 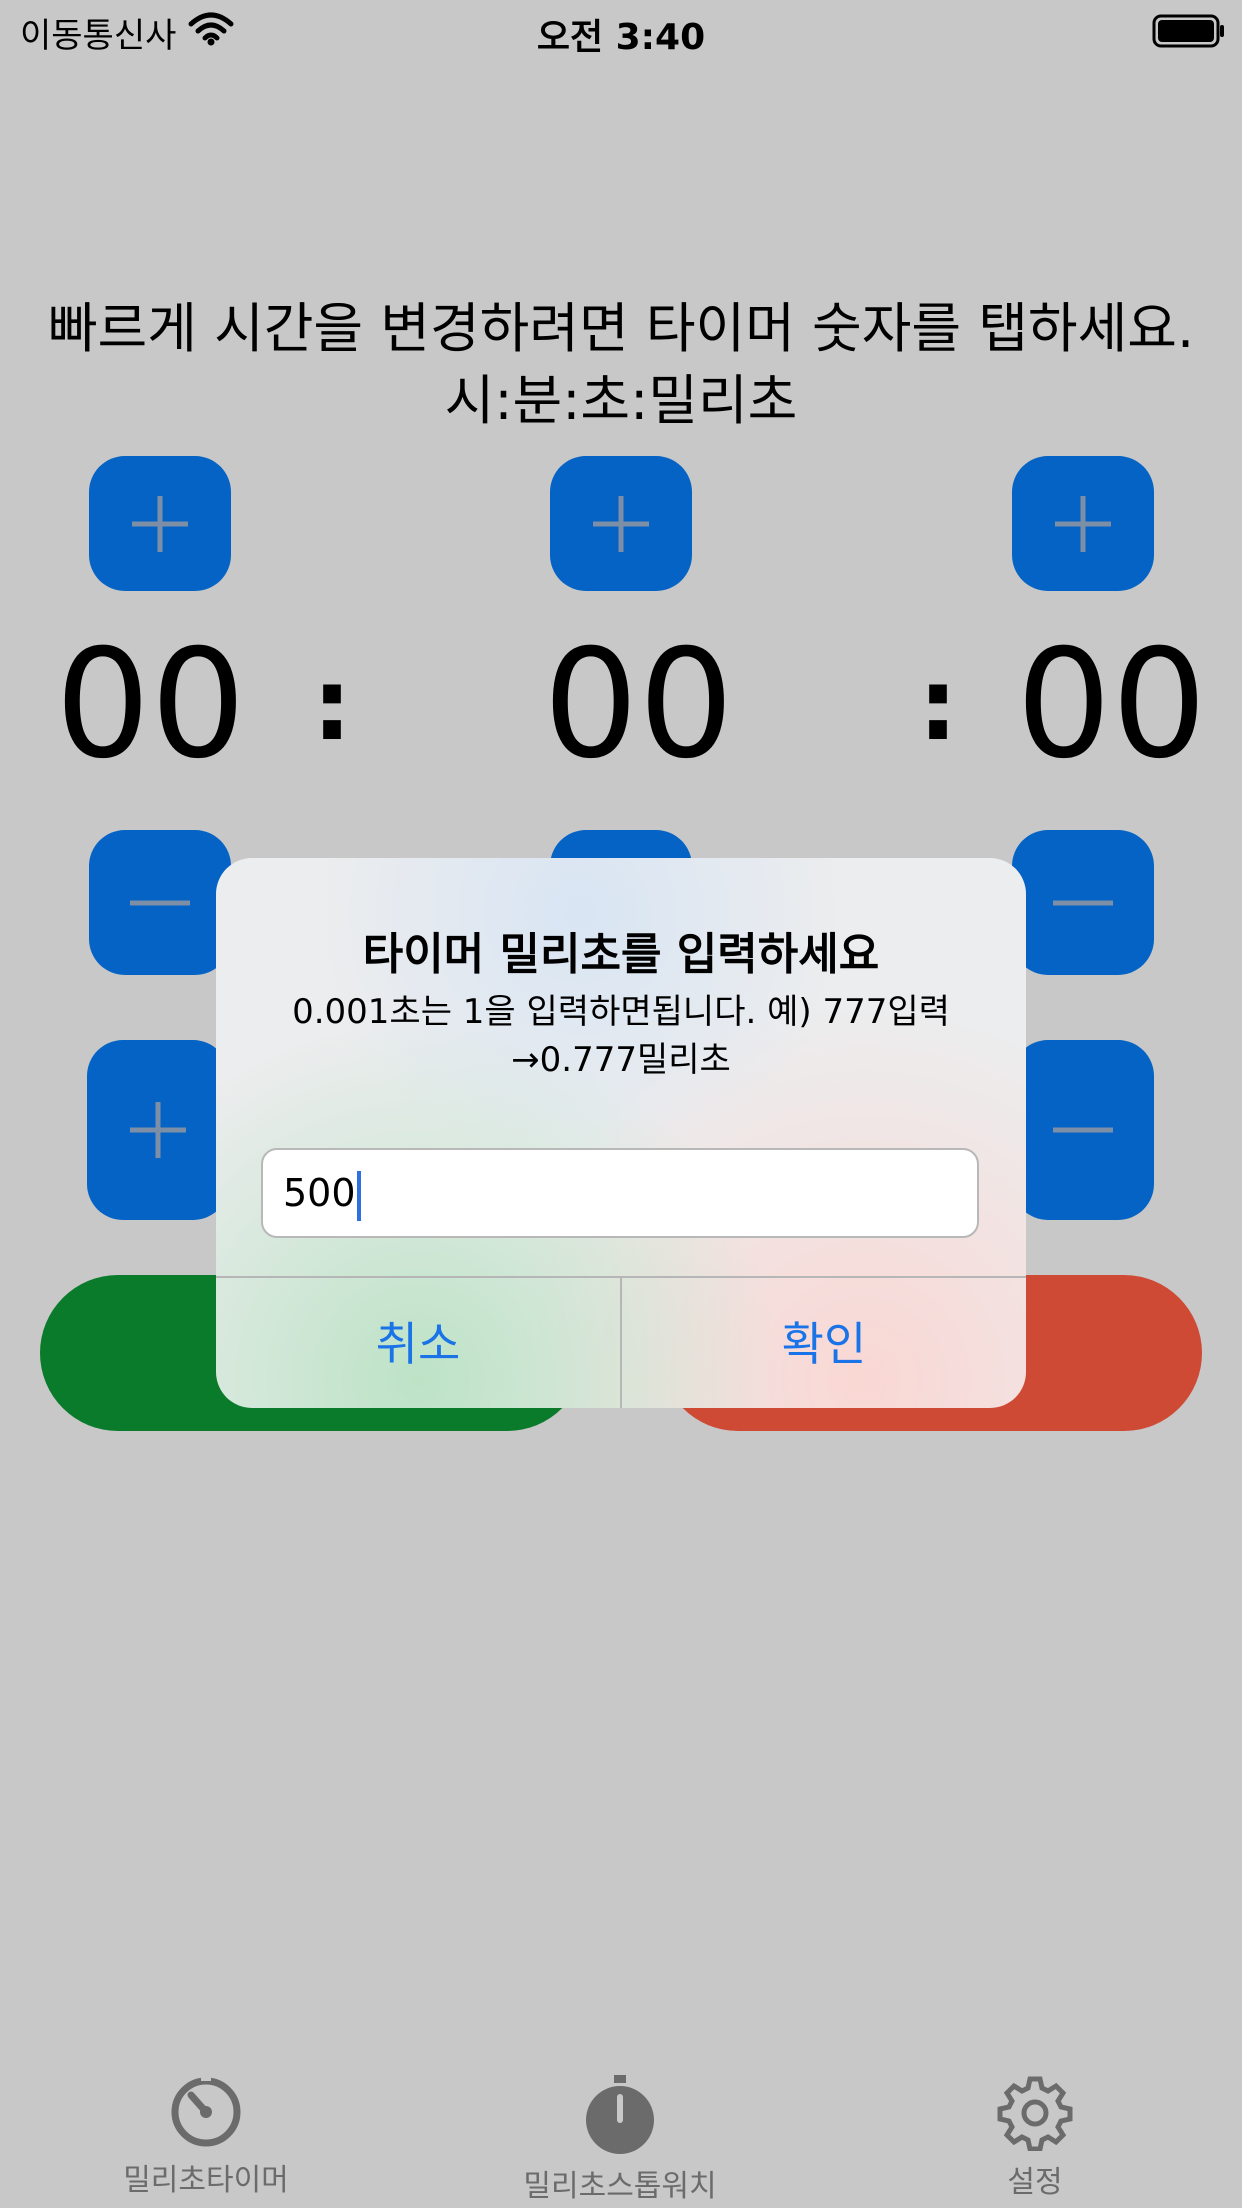 I want to click on tab-millisecond-timer: 밀리초타이머, so click(x=206, y=2137).